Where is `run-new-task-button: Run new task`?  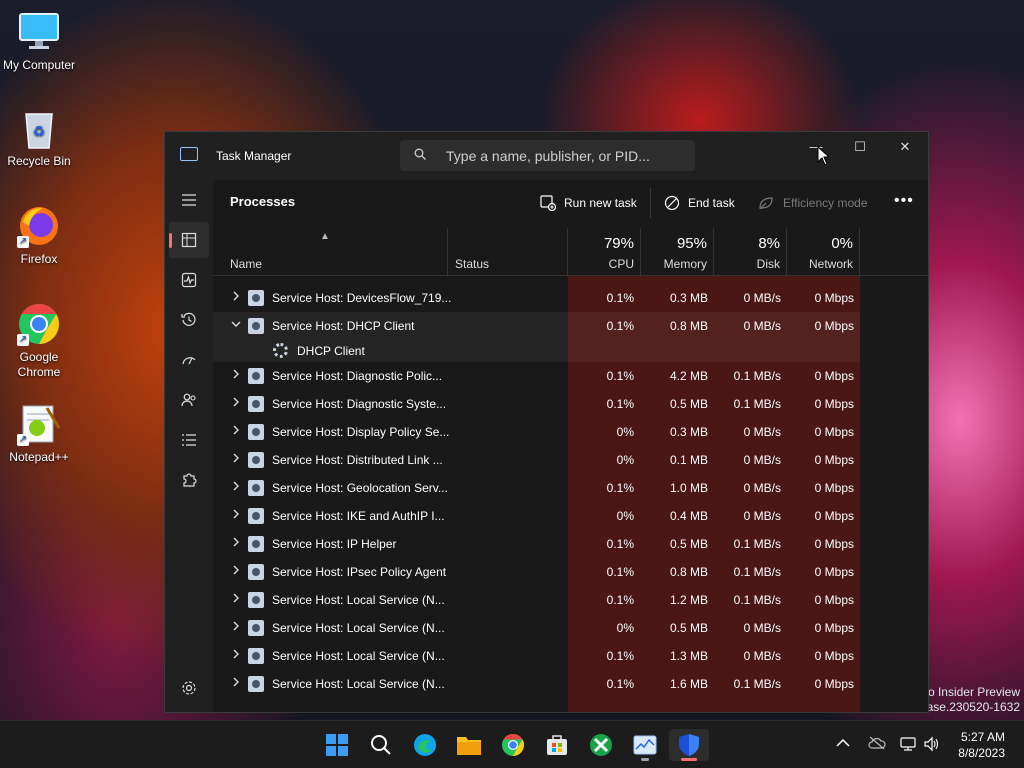 run-new-task-button: Run new task is located at coordinates (590, 204).